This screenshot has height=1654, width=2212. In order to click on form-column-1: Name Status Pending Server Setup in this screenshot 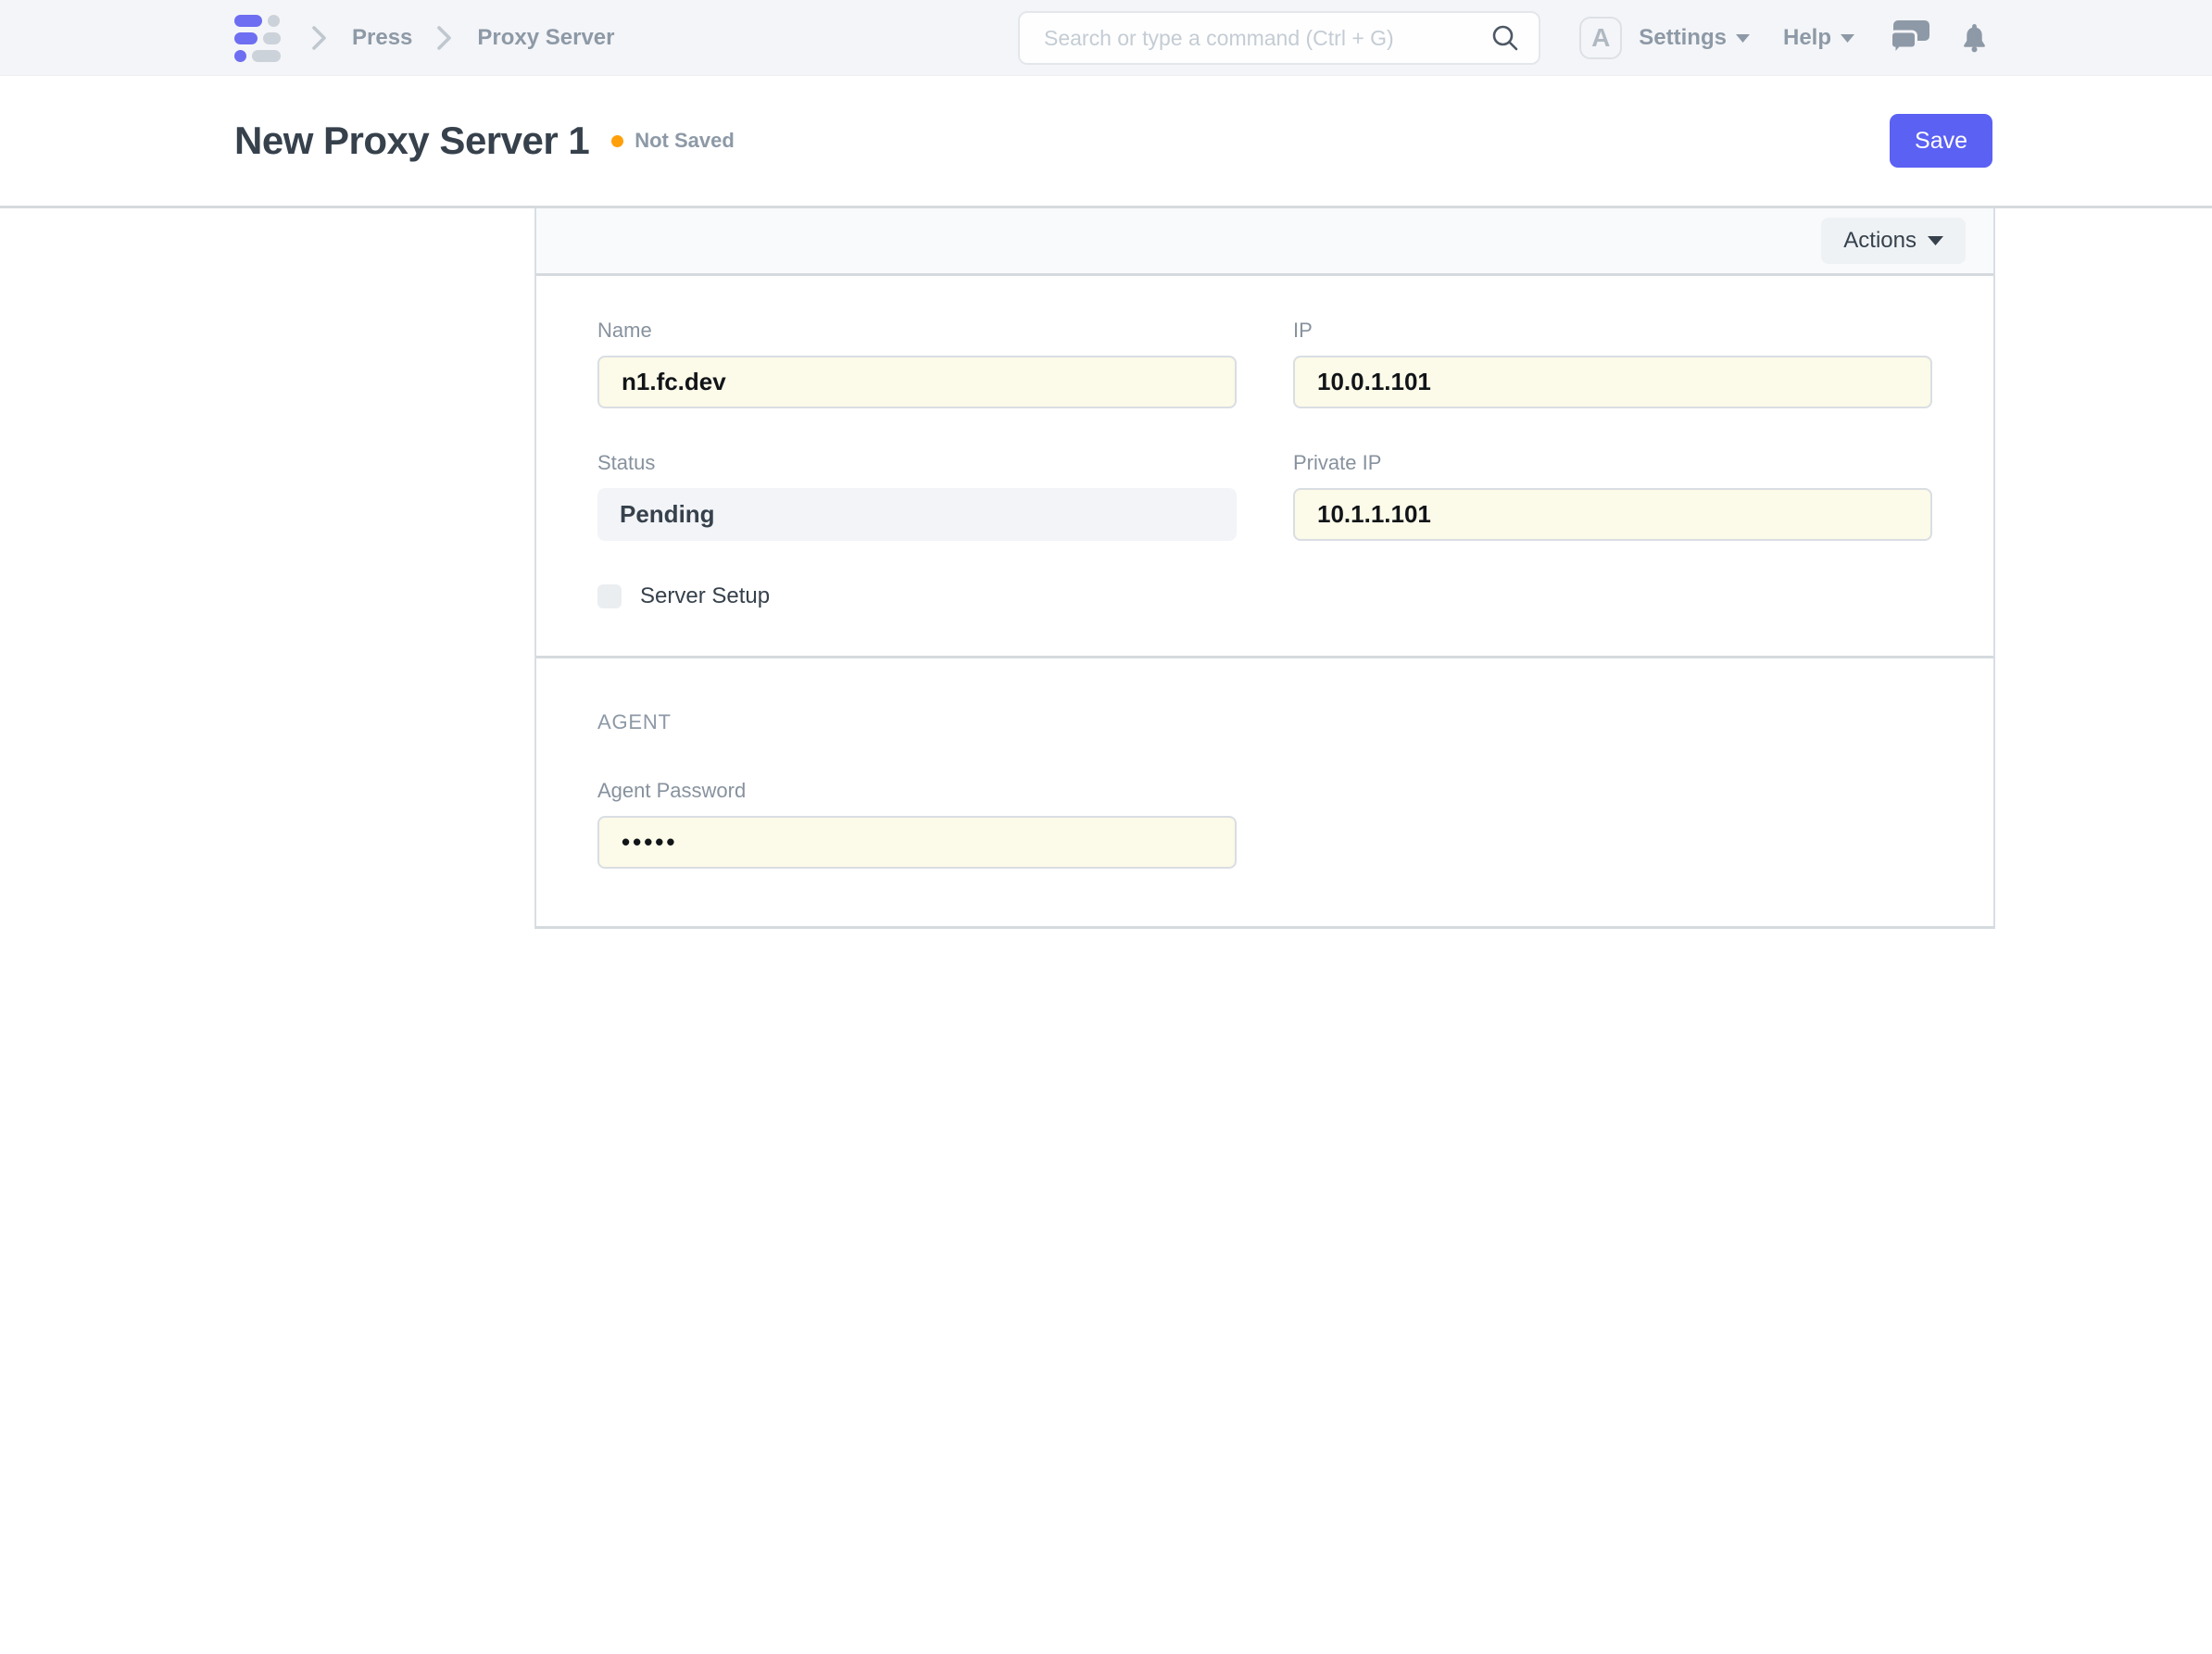, I will do `click(917, 464)`.